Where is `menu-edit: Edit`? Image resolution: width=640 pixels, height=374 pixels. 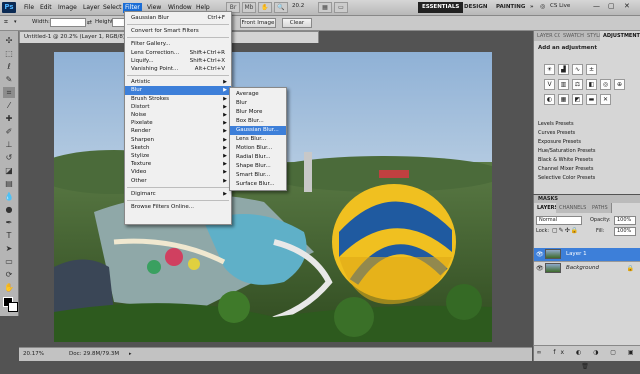 menu-edit: Edit is located at coordinates (46, 8).